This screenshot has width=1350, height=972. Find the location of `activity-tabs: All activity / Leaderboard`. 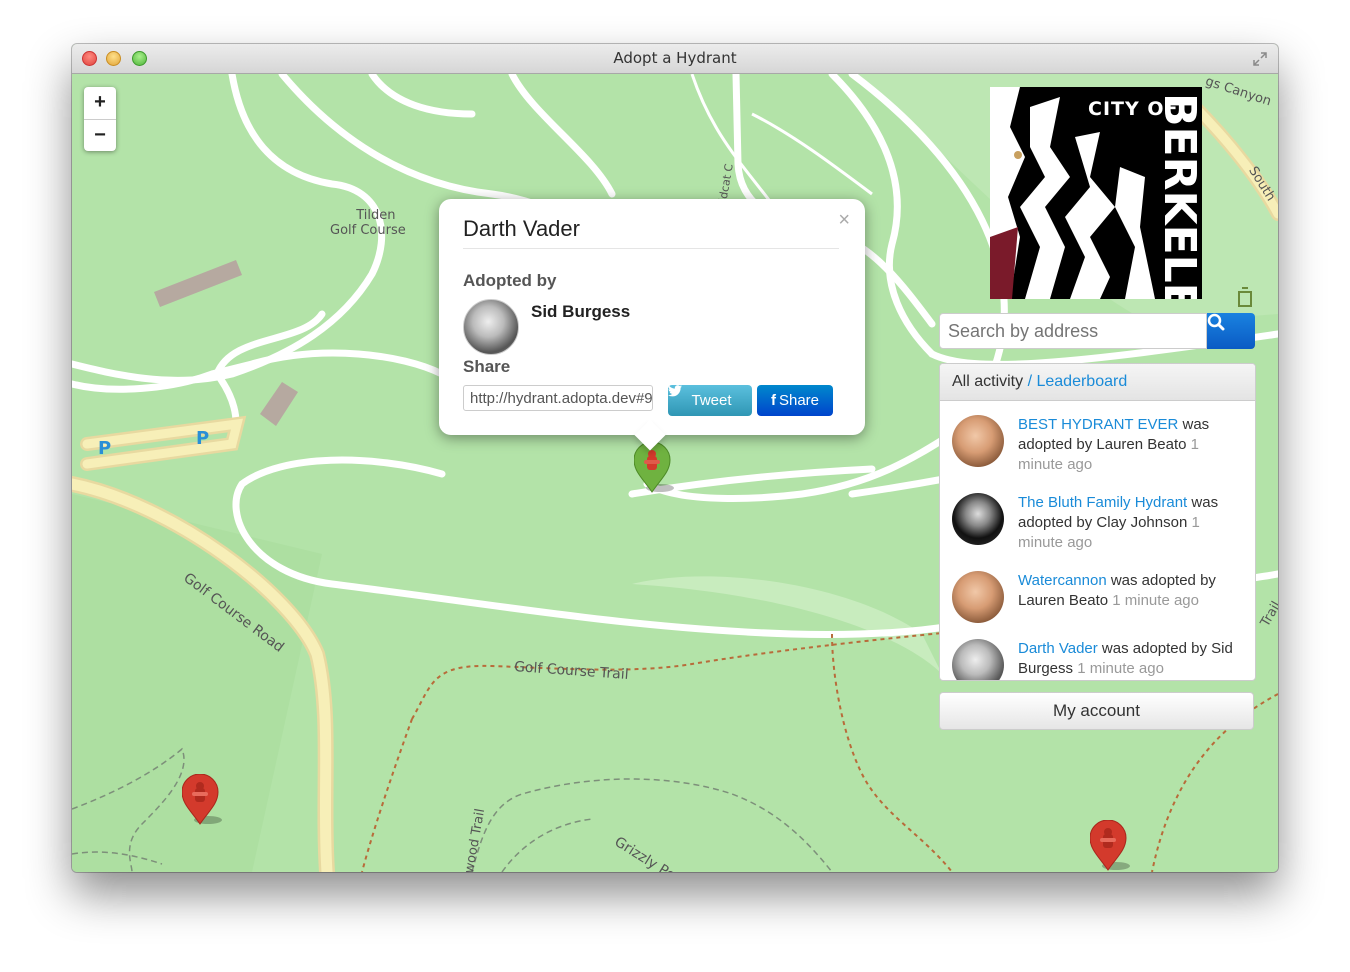

activity-tabs: All activity / Leaderboard is located at coordinates (1097, 382).